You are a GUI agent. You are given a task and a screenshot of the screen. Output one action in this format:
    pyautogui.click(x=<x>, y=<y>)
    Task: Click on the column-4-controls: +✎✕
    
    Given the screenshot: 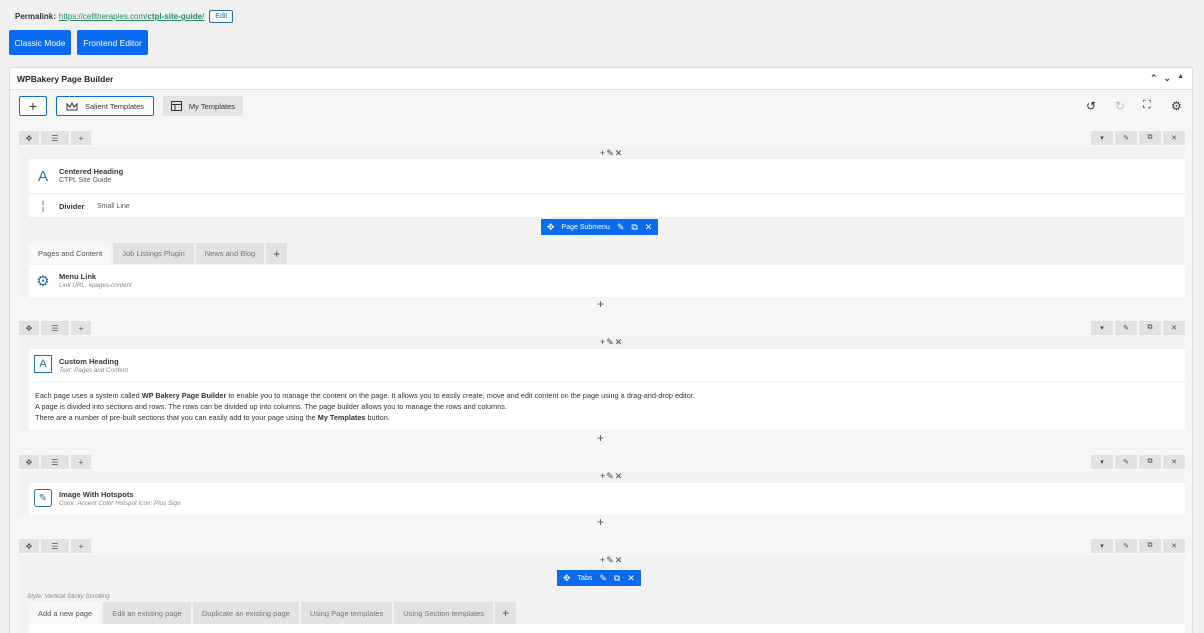 What is the action you would take?
    pyautogui.click(x=611, y=560)
    